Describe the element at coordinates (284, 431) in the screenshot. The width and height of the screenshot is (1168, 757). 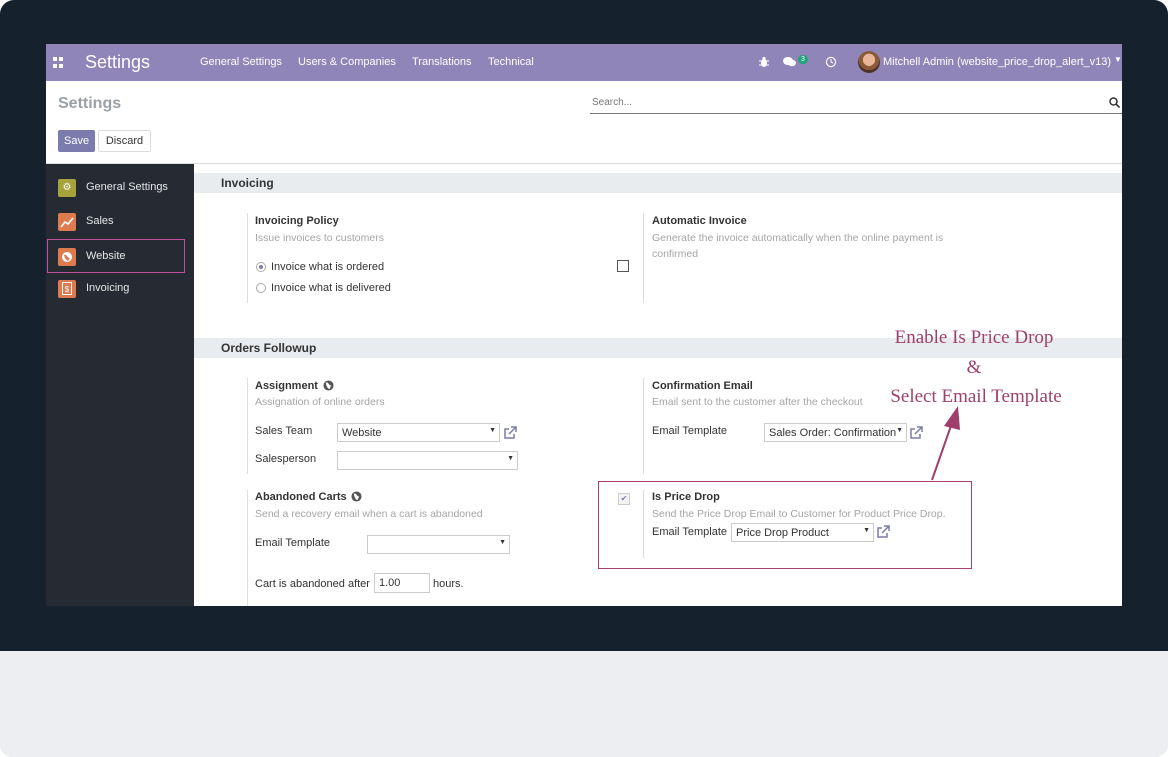
I see `sales-team-label: Sales Team` at that location.